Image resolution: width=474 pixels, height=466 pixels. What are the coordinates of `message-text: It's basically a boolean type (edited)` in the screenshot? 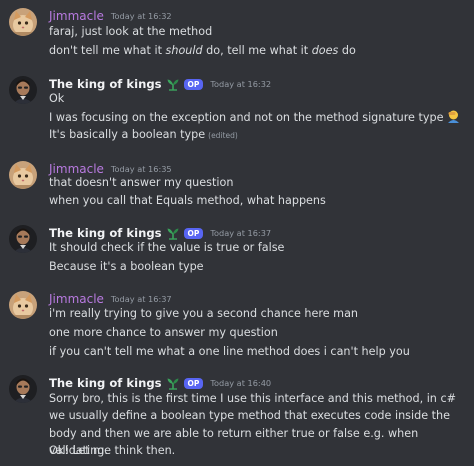 It's located at (143, 135).